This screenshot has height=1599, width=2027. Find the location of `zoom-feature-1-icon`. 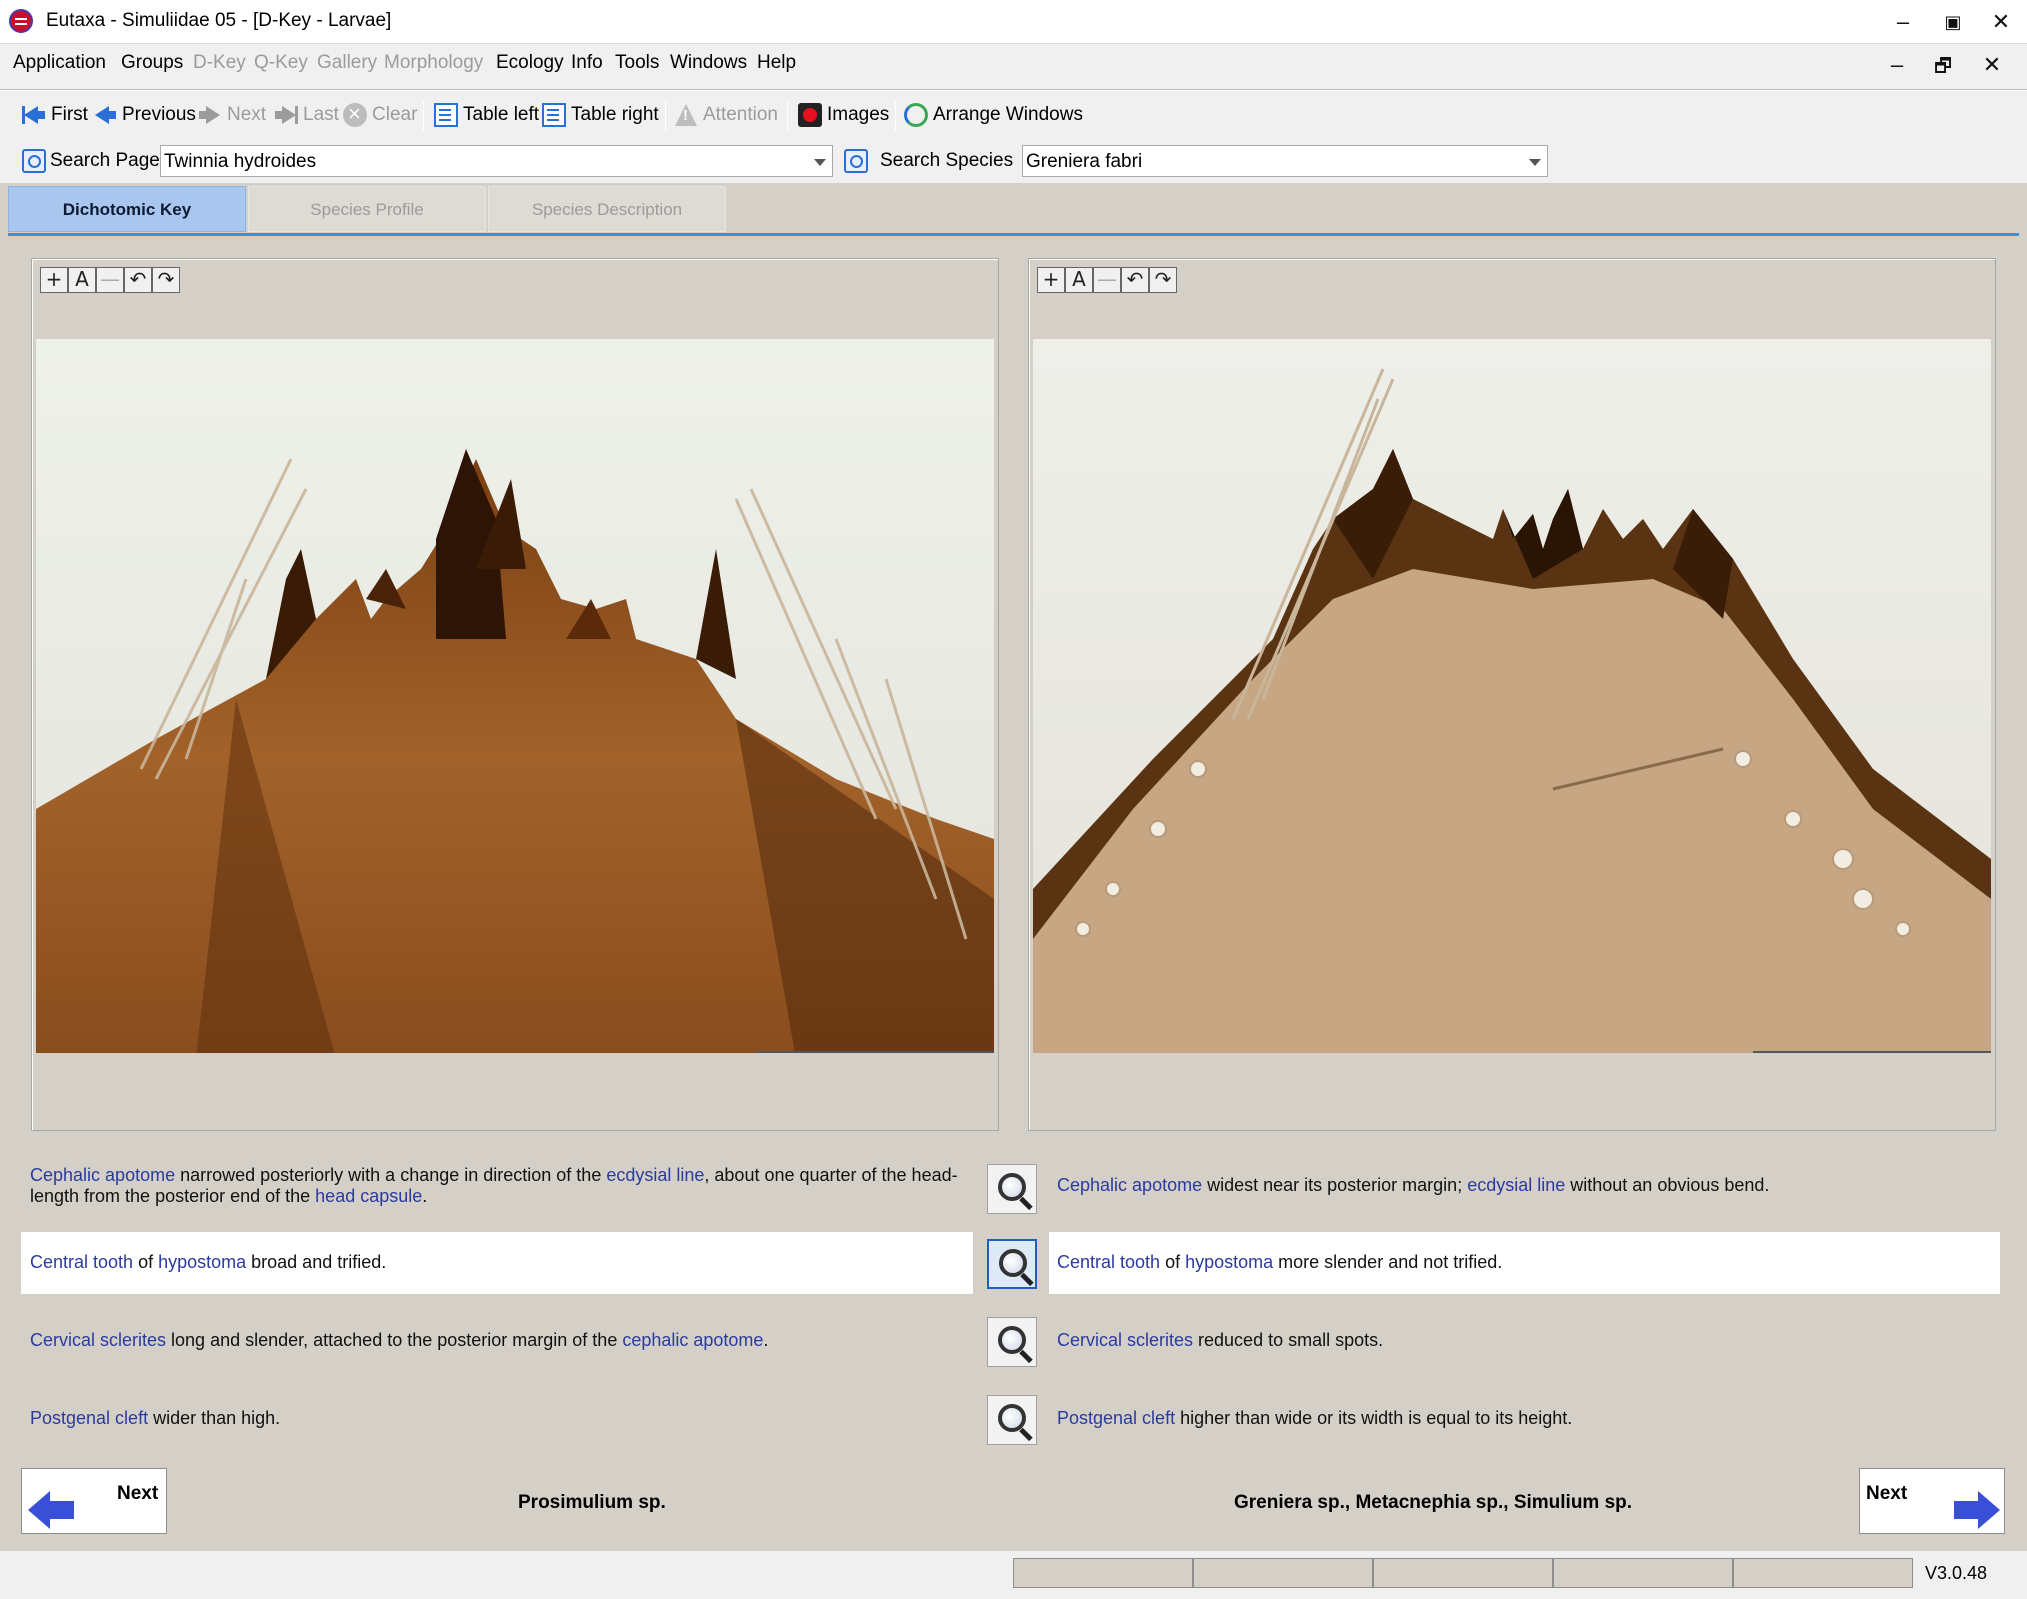

zoom-feature-1-icon is located at coordinates (1012, 1189).